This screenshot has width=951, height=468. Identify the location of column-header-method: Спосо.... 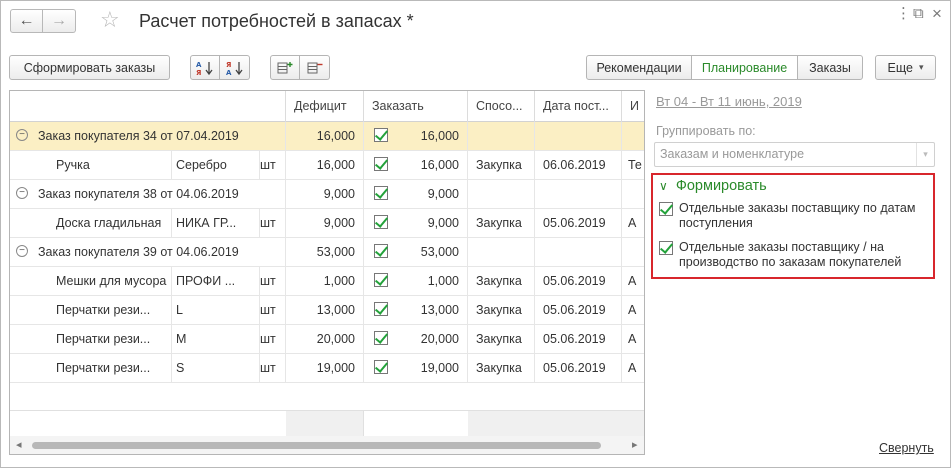
(501, 106).